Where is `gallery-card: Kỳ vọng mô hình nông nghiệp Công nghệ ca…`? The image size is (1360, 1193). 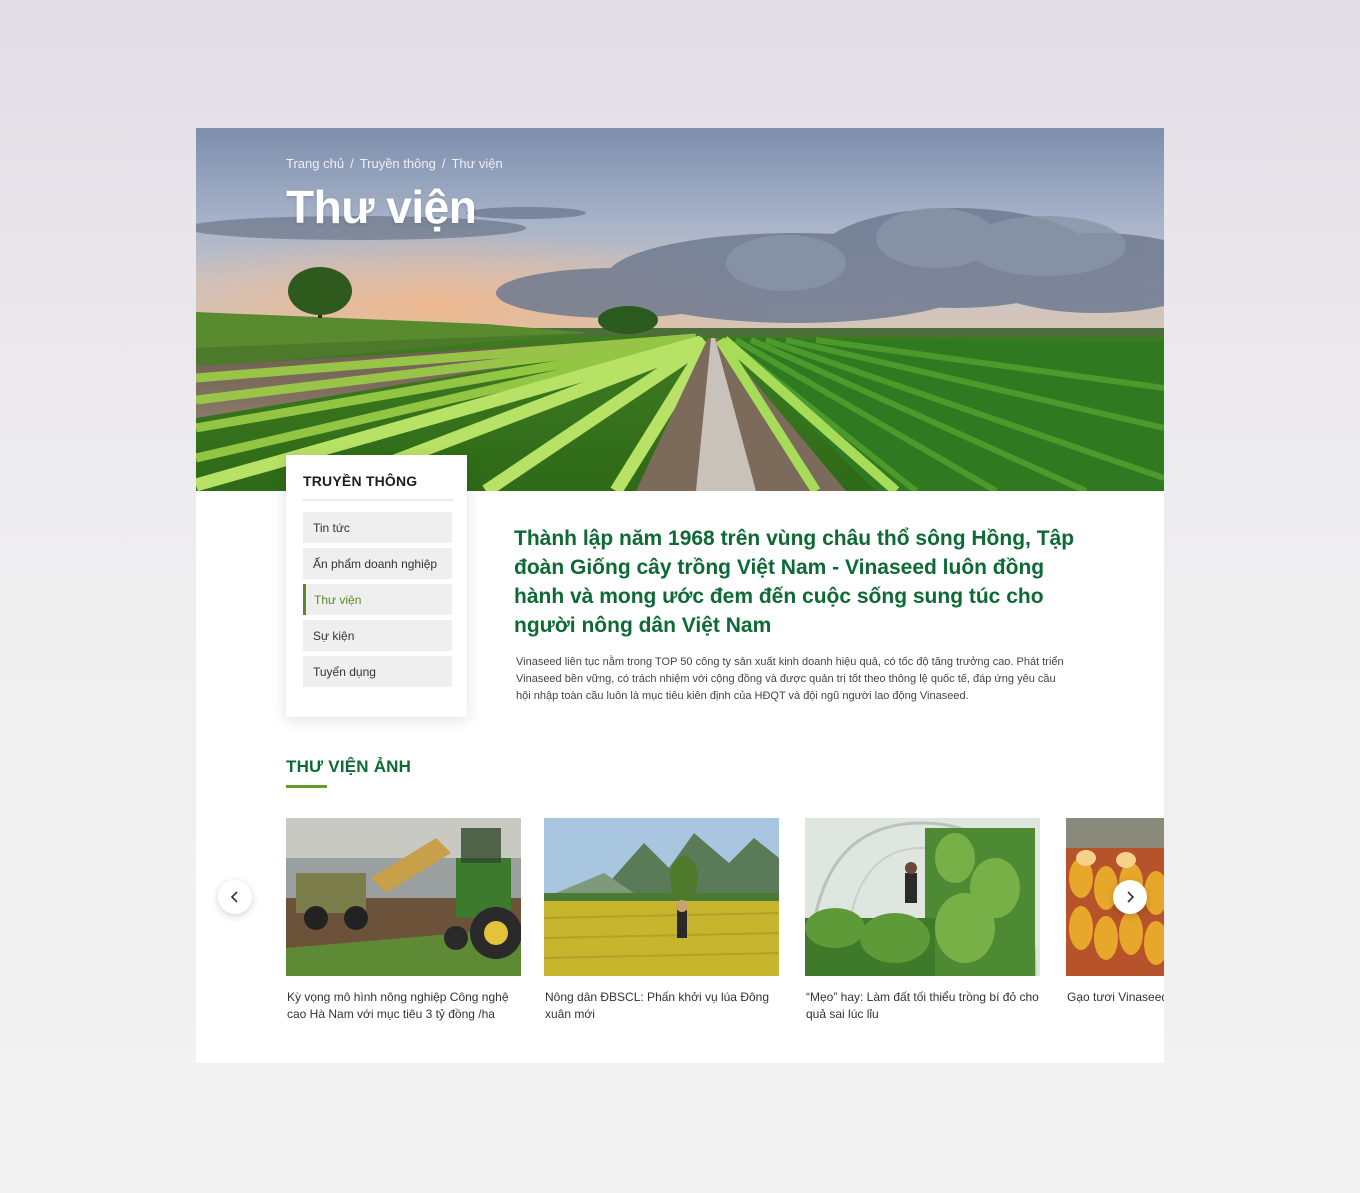 gallery-card: Kỳ vọng mô hình nông nghiệp Công nghệ ca… is located at coordinates (403, 920).